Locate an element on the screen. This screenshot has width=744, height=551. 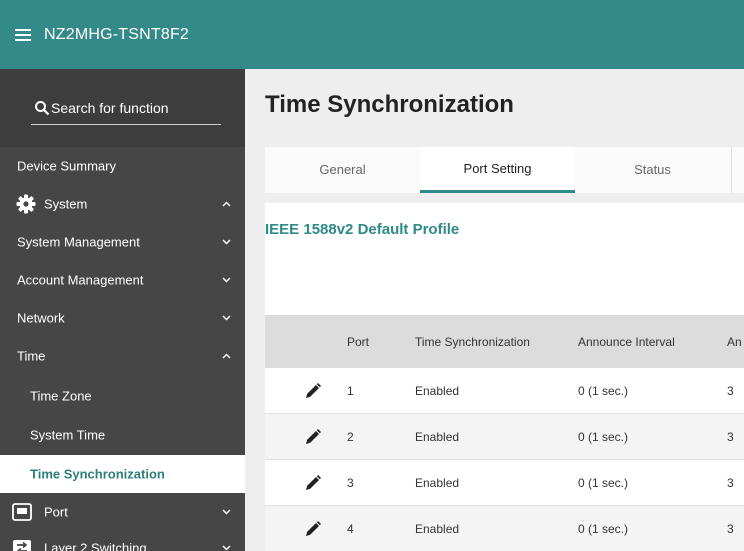
sidebar-item-time-zone: Time Zone is located at coordinates (122, 396).